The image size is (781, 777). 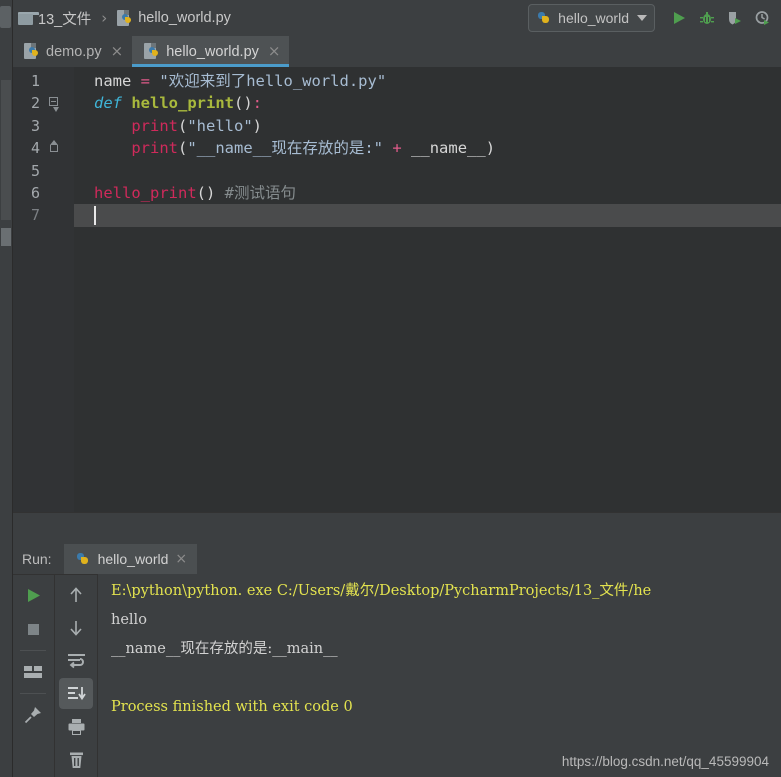 I want to click on printer-icon, so click(x=76, y=726).